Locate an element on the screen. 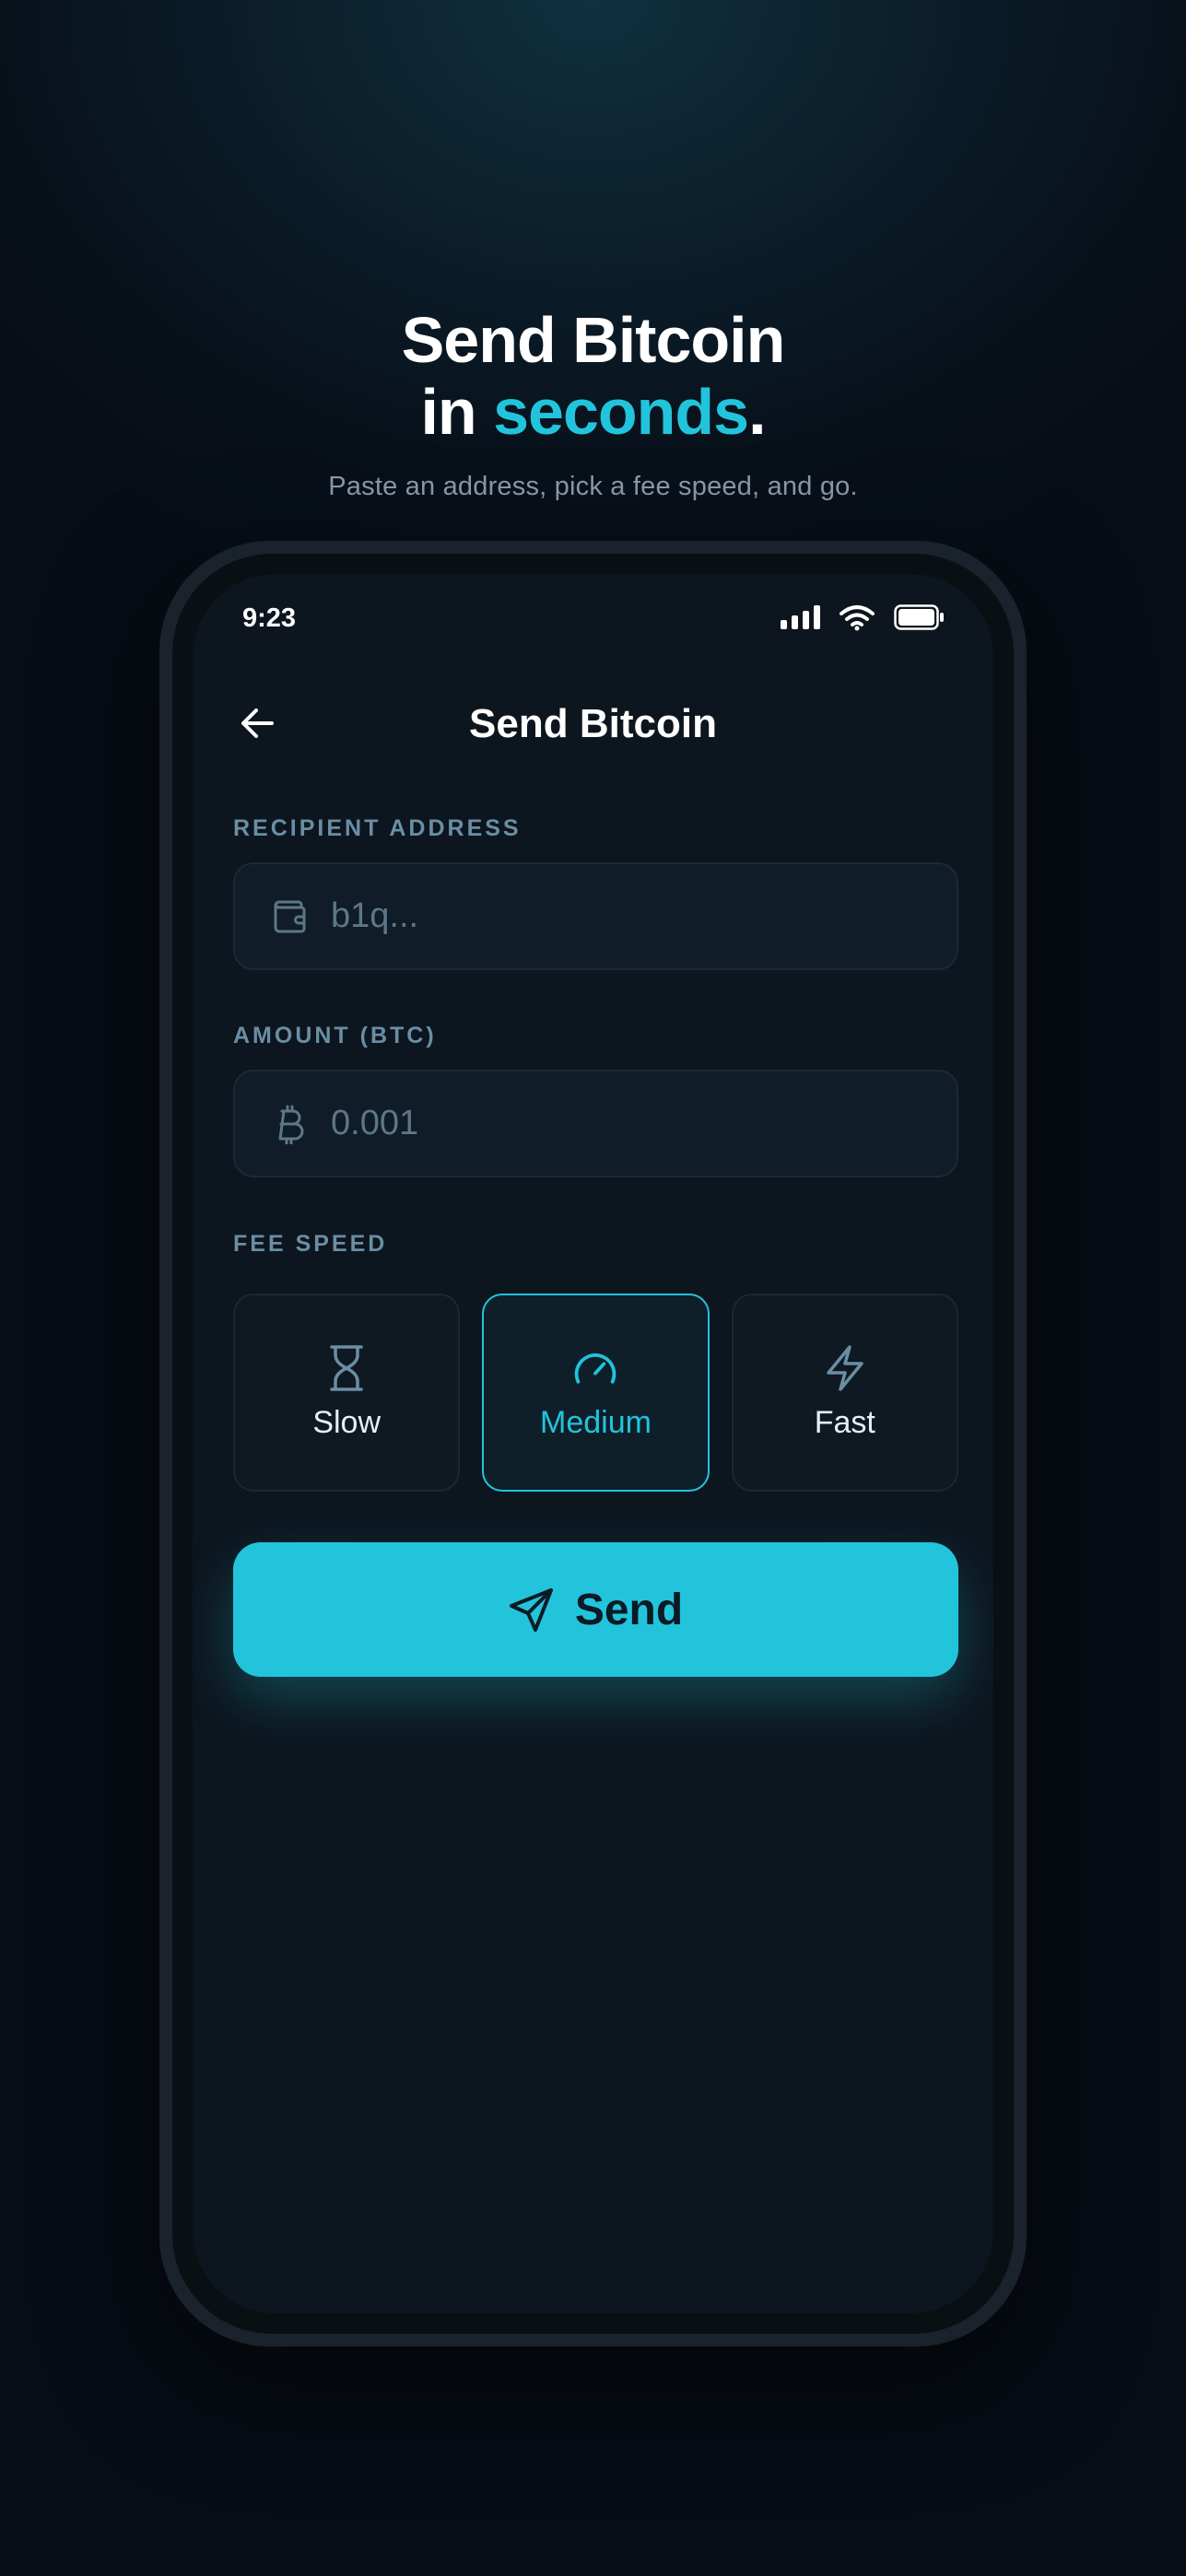 This screenshot has width=1186, height=2576. fee-option-label: Medium is located at coordinates (596, 1422).